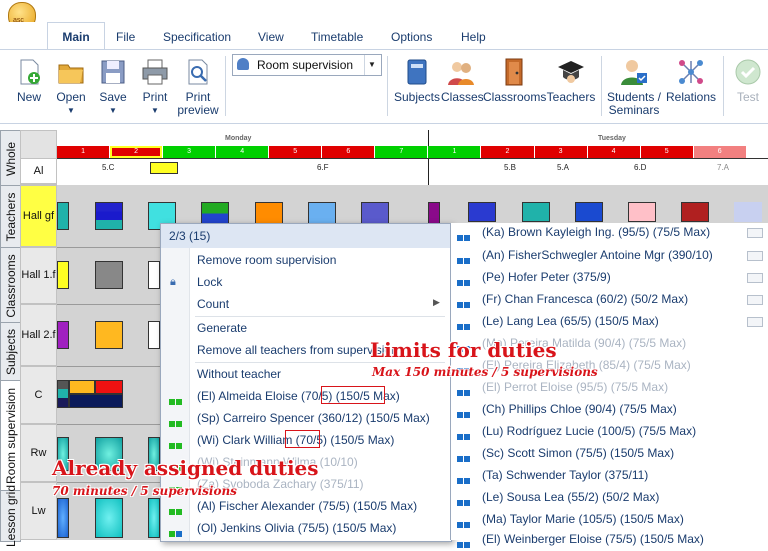 The height and width of the screenshot is (551, 768). Describe the element at coordinates (473, 37) in the screenshot. I see `tab-help: Help` at that location.